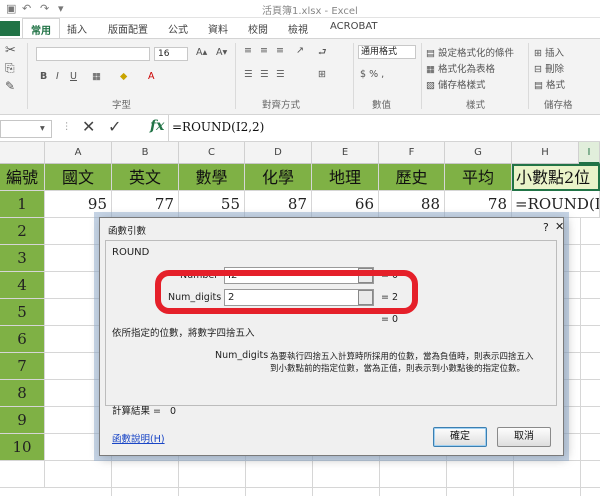  I want to click on header-cell-average: 平均, so click(478, 177).